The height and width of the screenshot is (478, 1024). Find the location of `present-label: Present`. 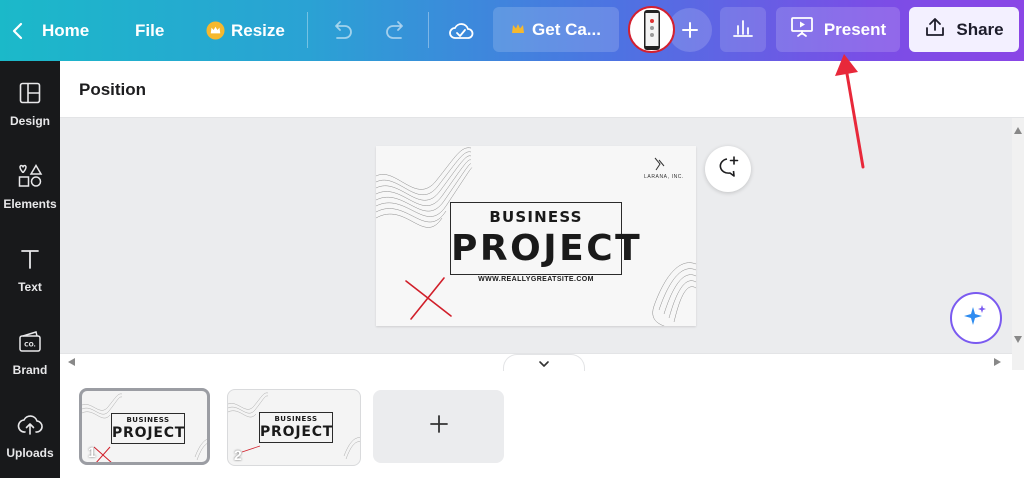

present-label: Present is located at coordinates (855, 29).